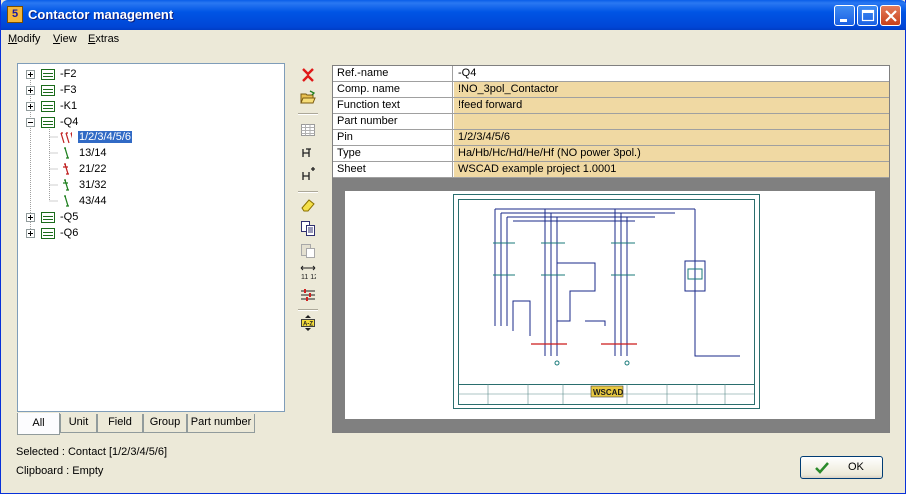 The width and height of the screenshot is (906, 494). Describe the element at coordinates (671, 105) in the screenshot. I see `property-value: !feed forward` at that location.